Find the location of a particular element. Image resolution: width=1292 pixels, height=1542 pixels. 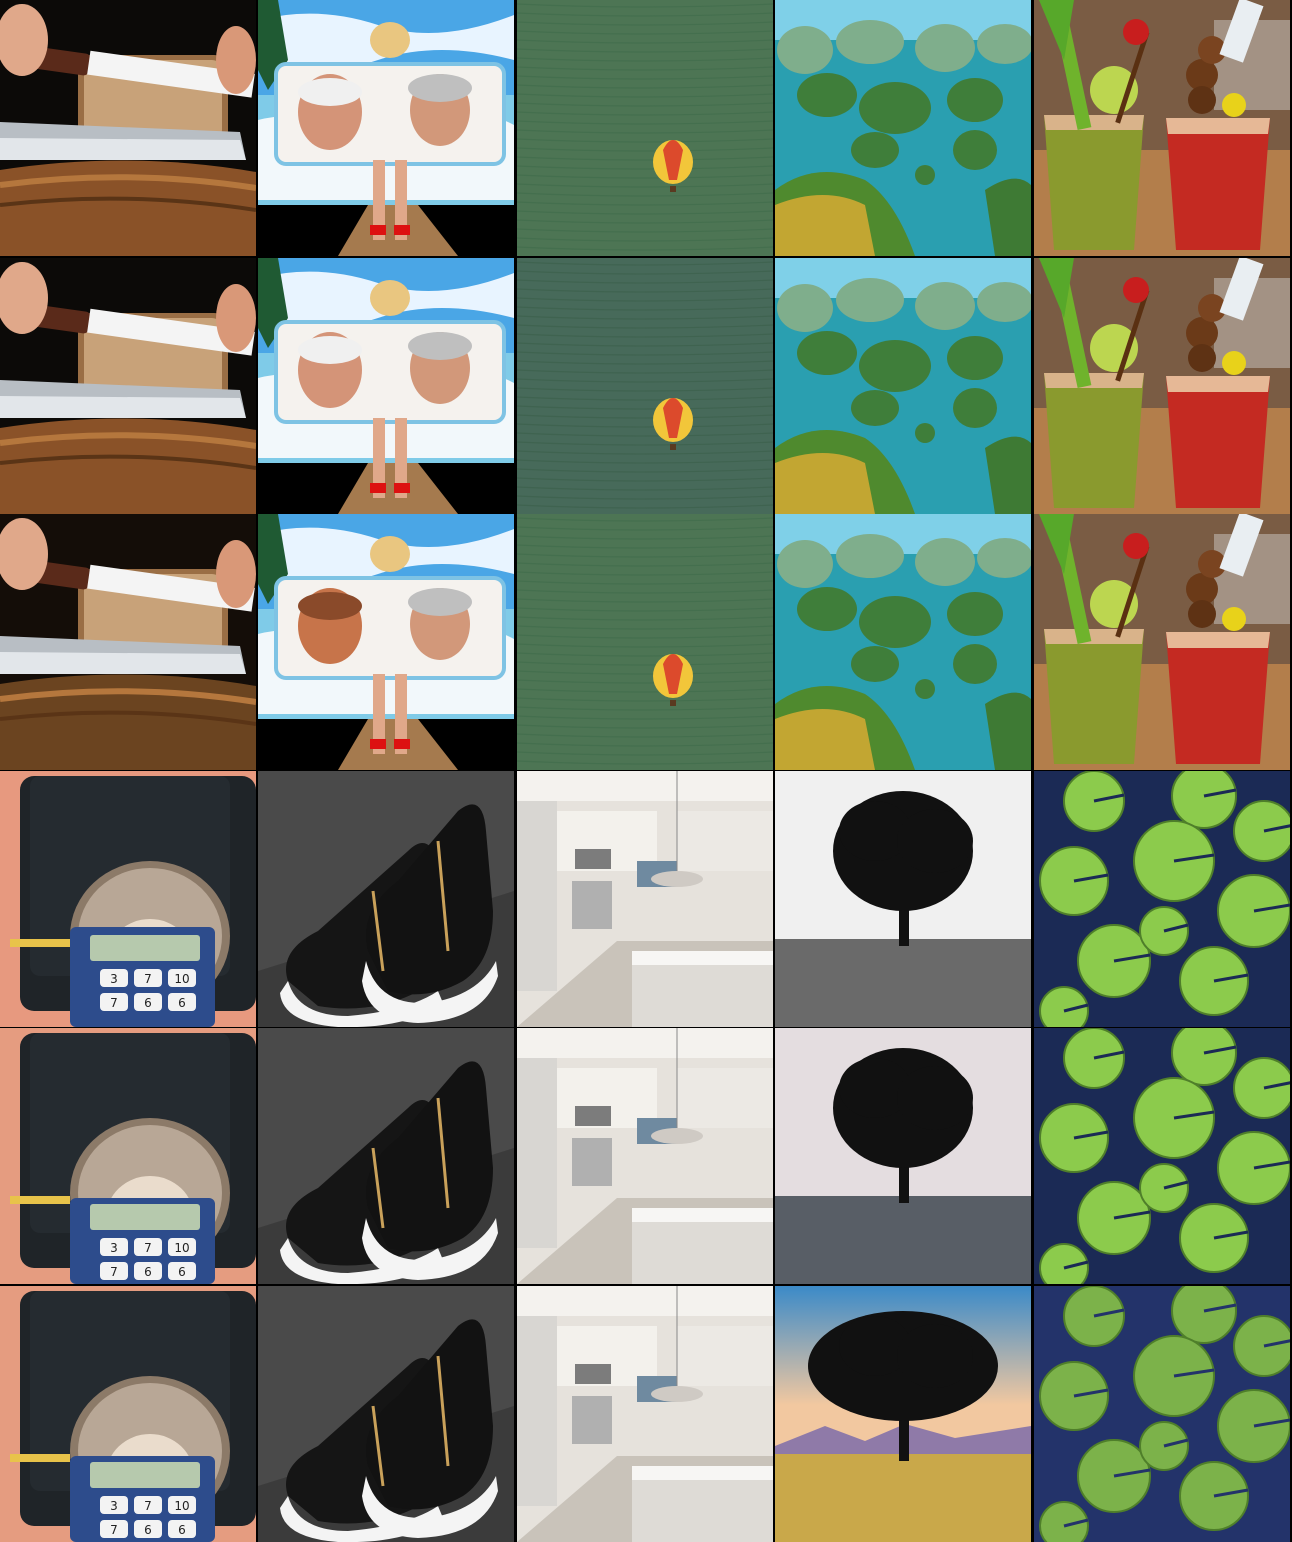

tile-hedgehog-calculator-2: 3 7 10 7 6 6 is located at coordinates (128, 1156).